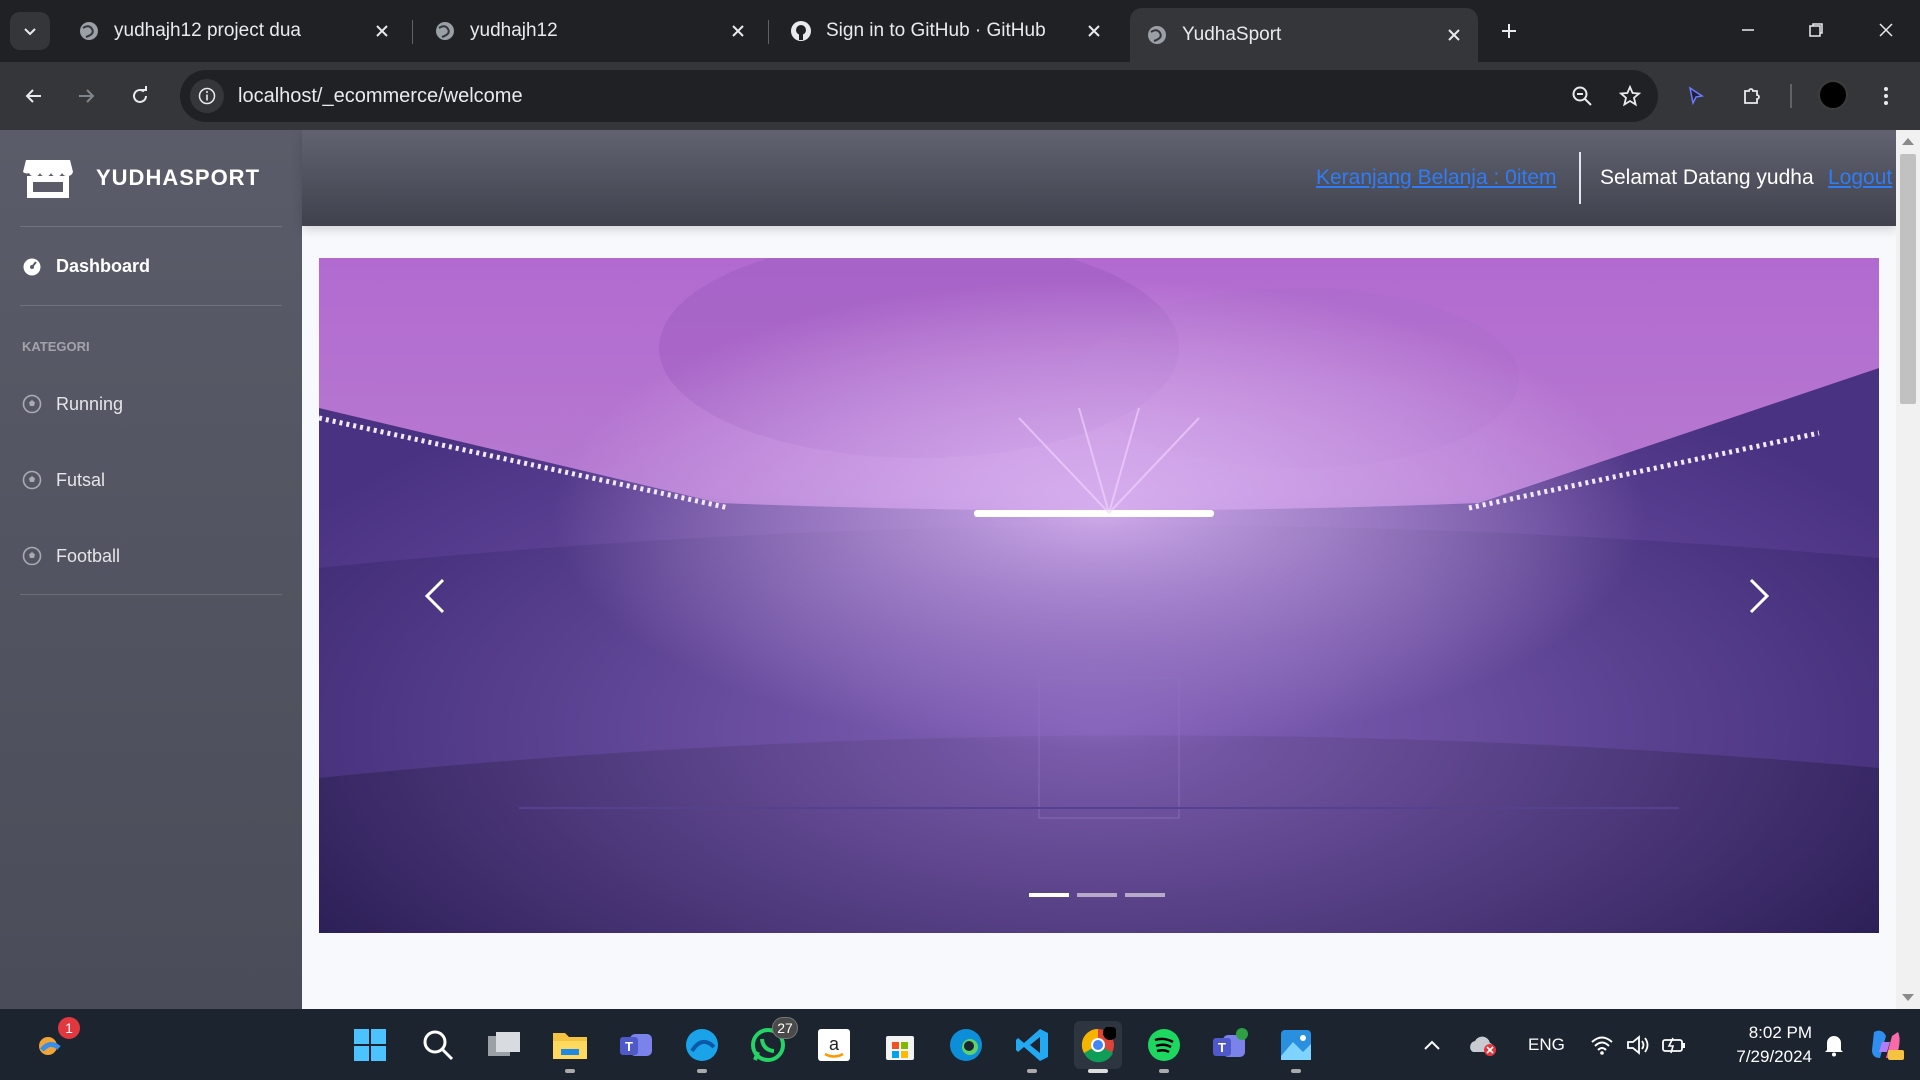  I want to click on browser-tab: Sign in to GitHub · GitHub, so click(946, 31).